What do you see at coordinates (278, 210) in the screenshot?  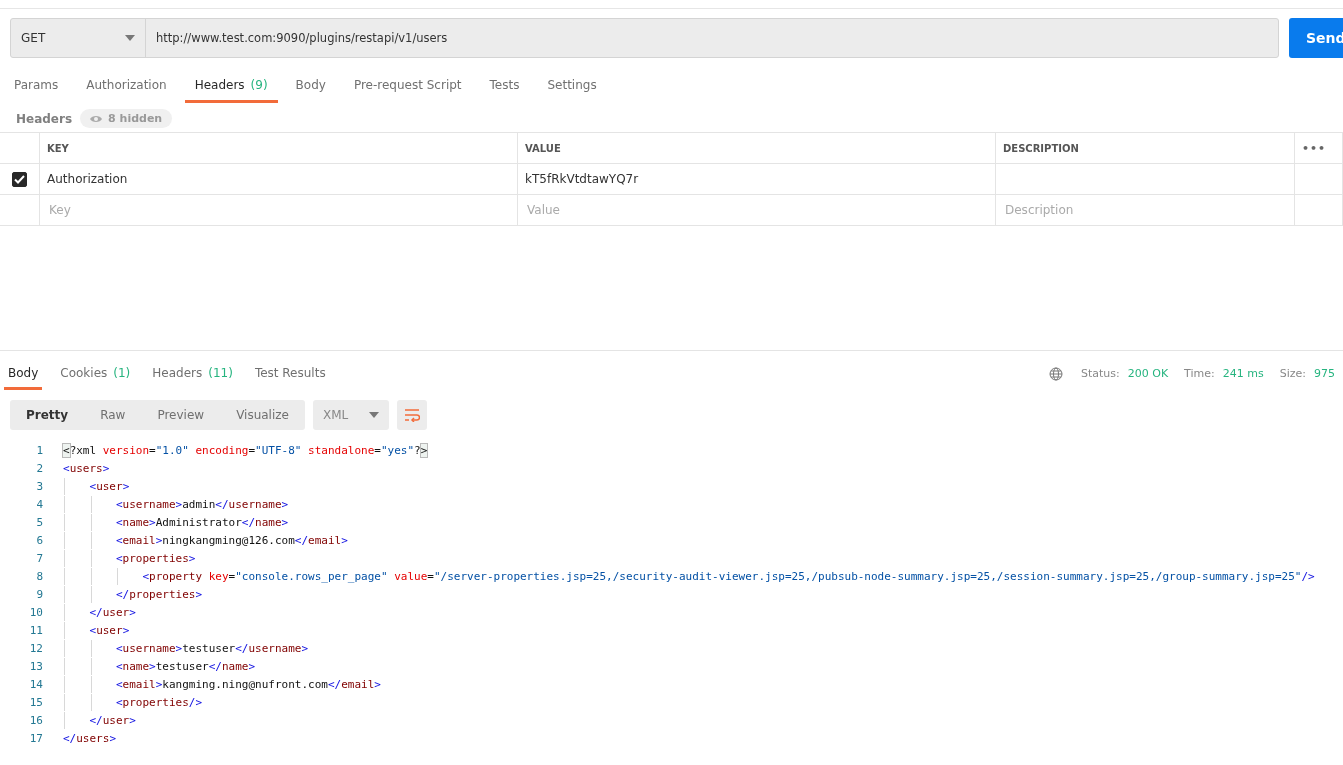 I see `key-input: Key` at bounding box center [278, 210].